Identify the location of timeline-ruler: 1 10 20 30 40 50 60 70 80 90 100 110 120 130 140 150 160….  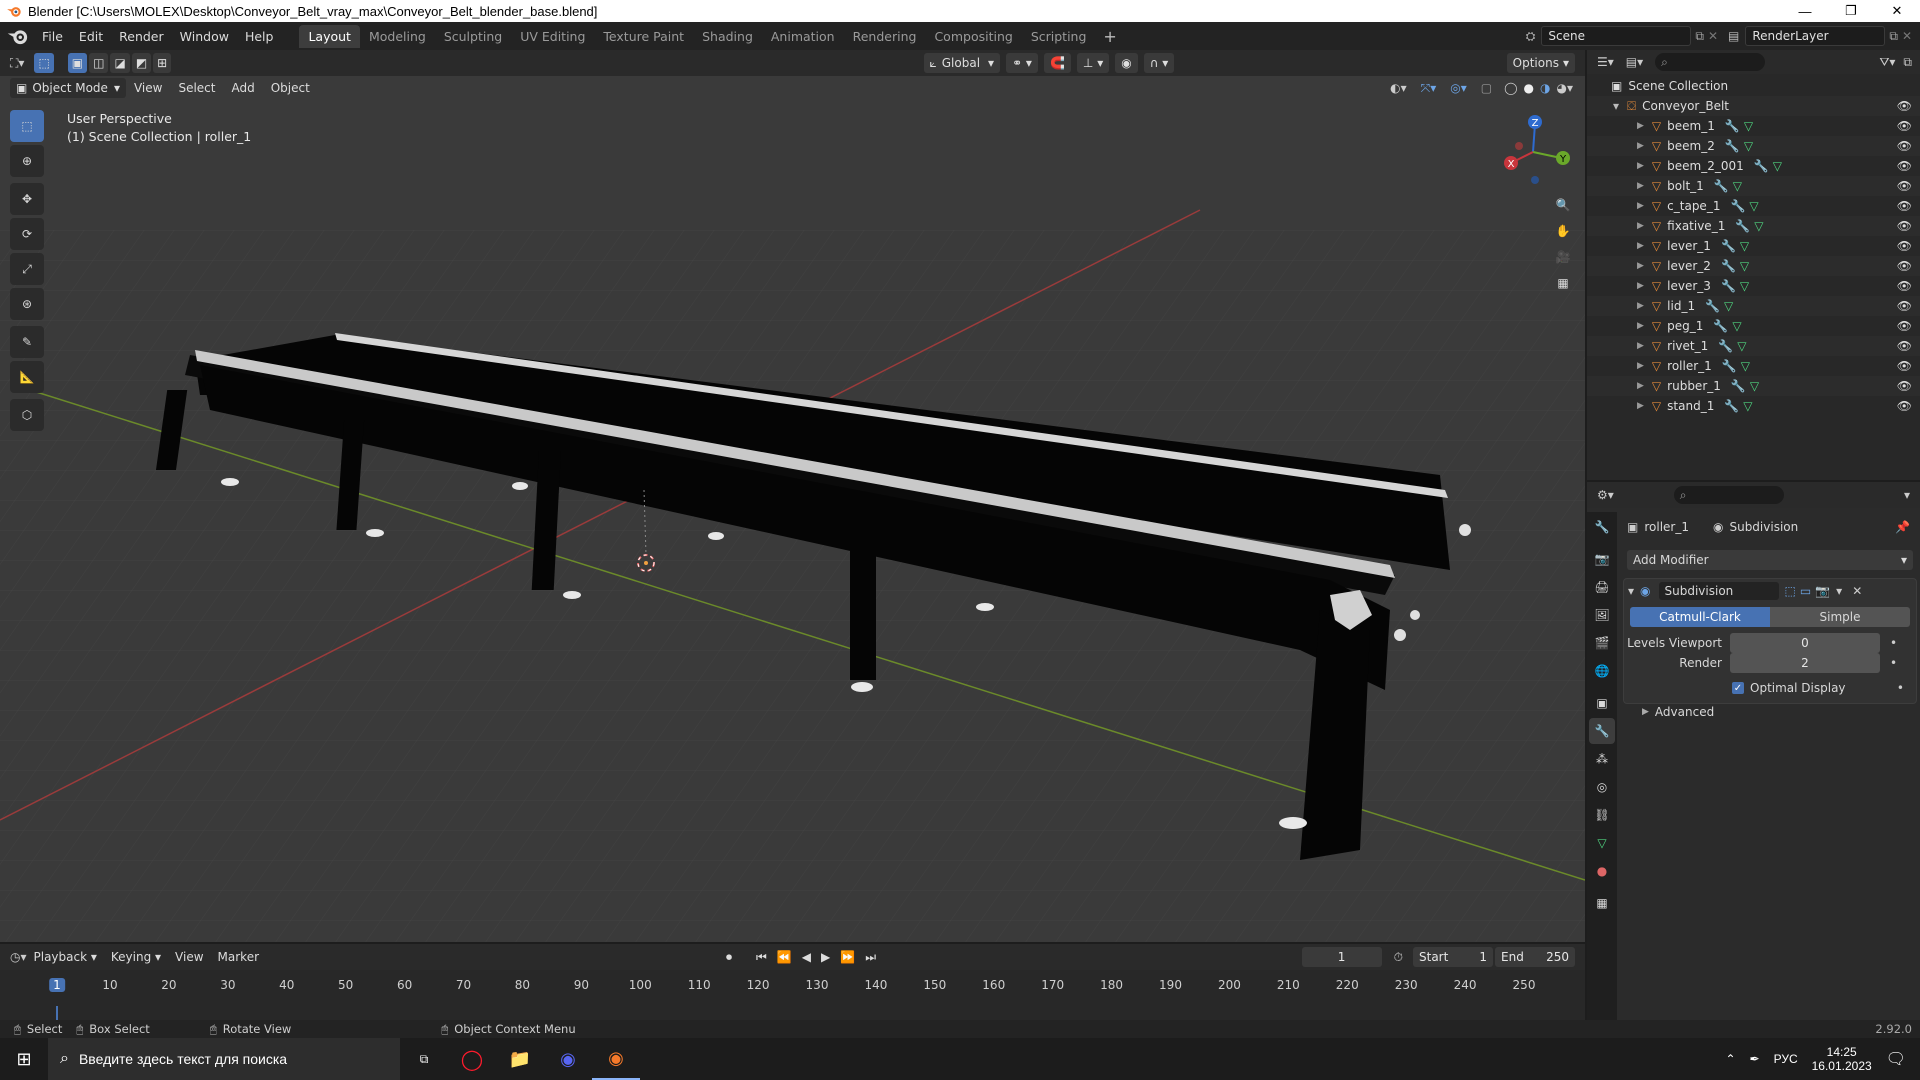
(792, 997).